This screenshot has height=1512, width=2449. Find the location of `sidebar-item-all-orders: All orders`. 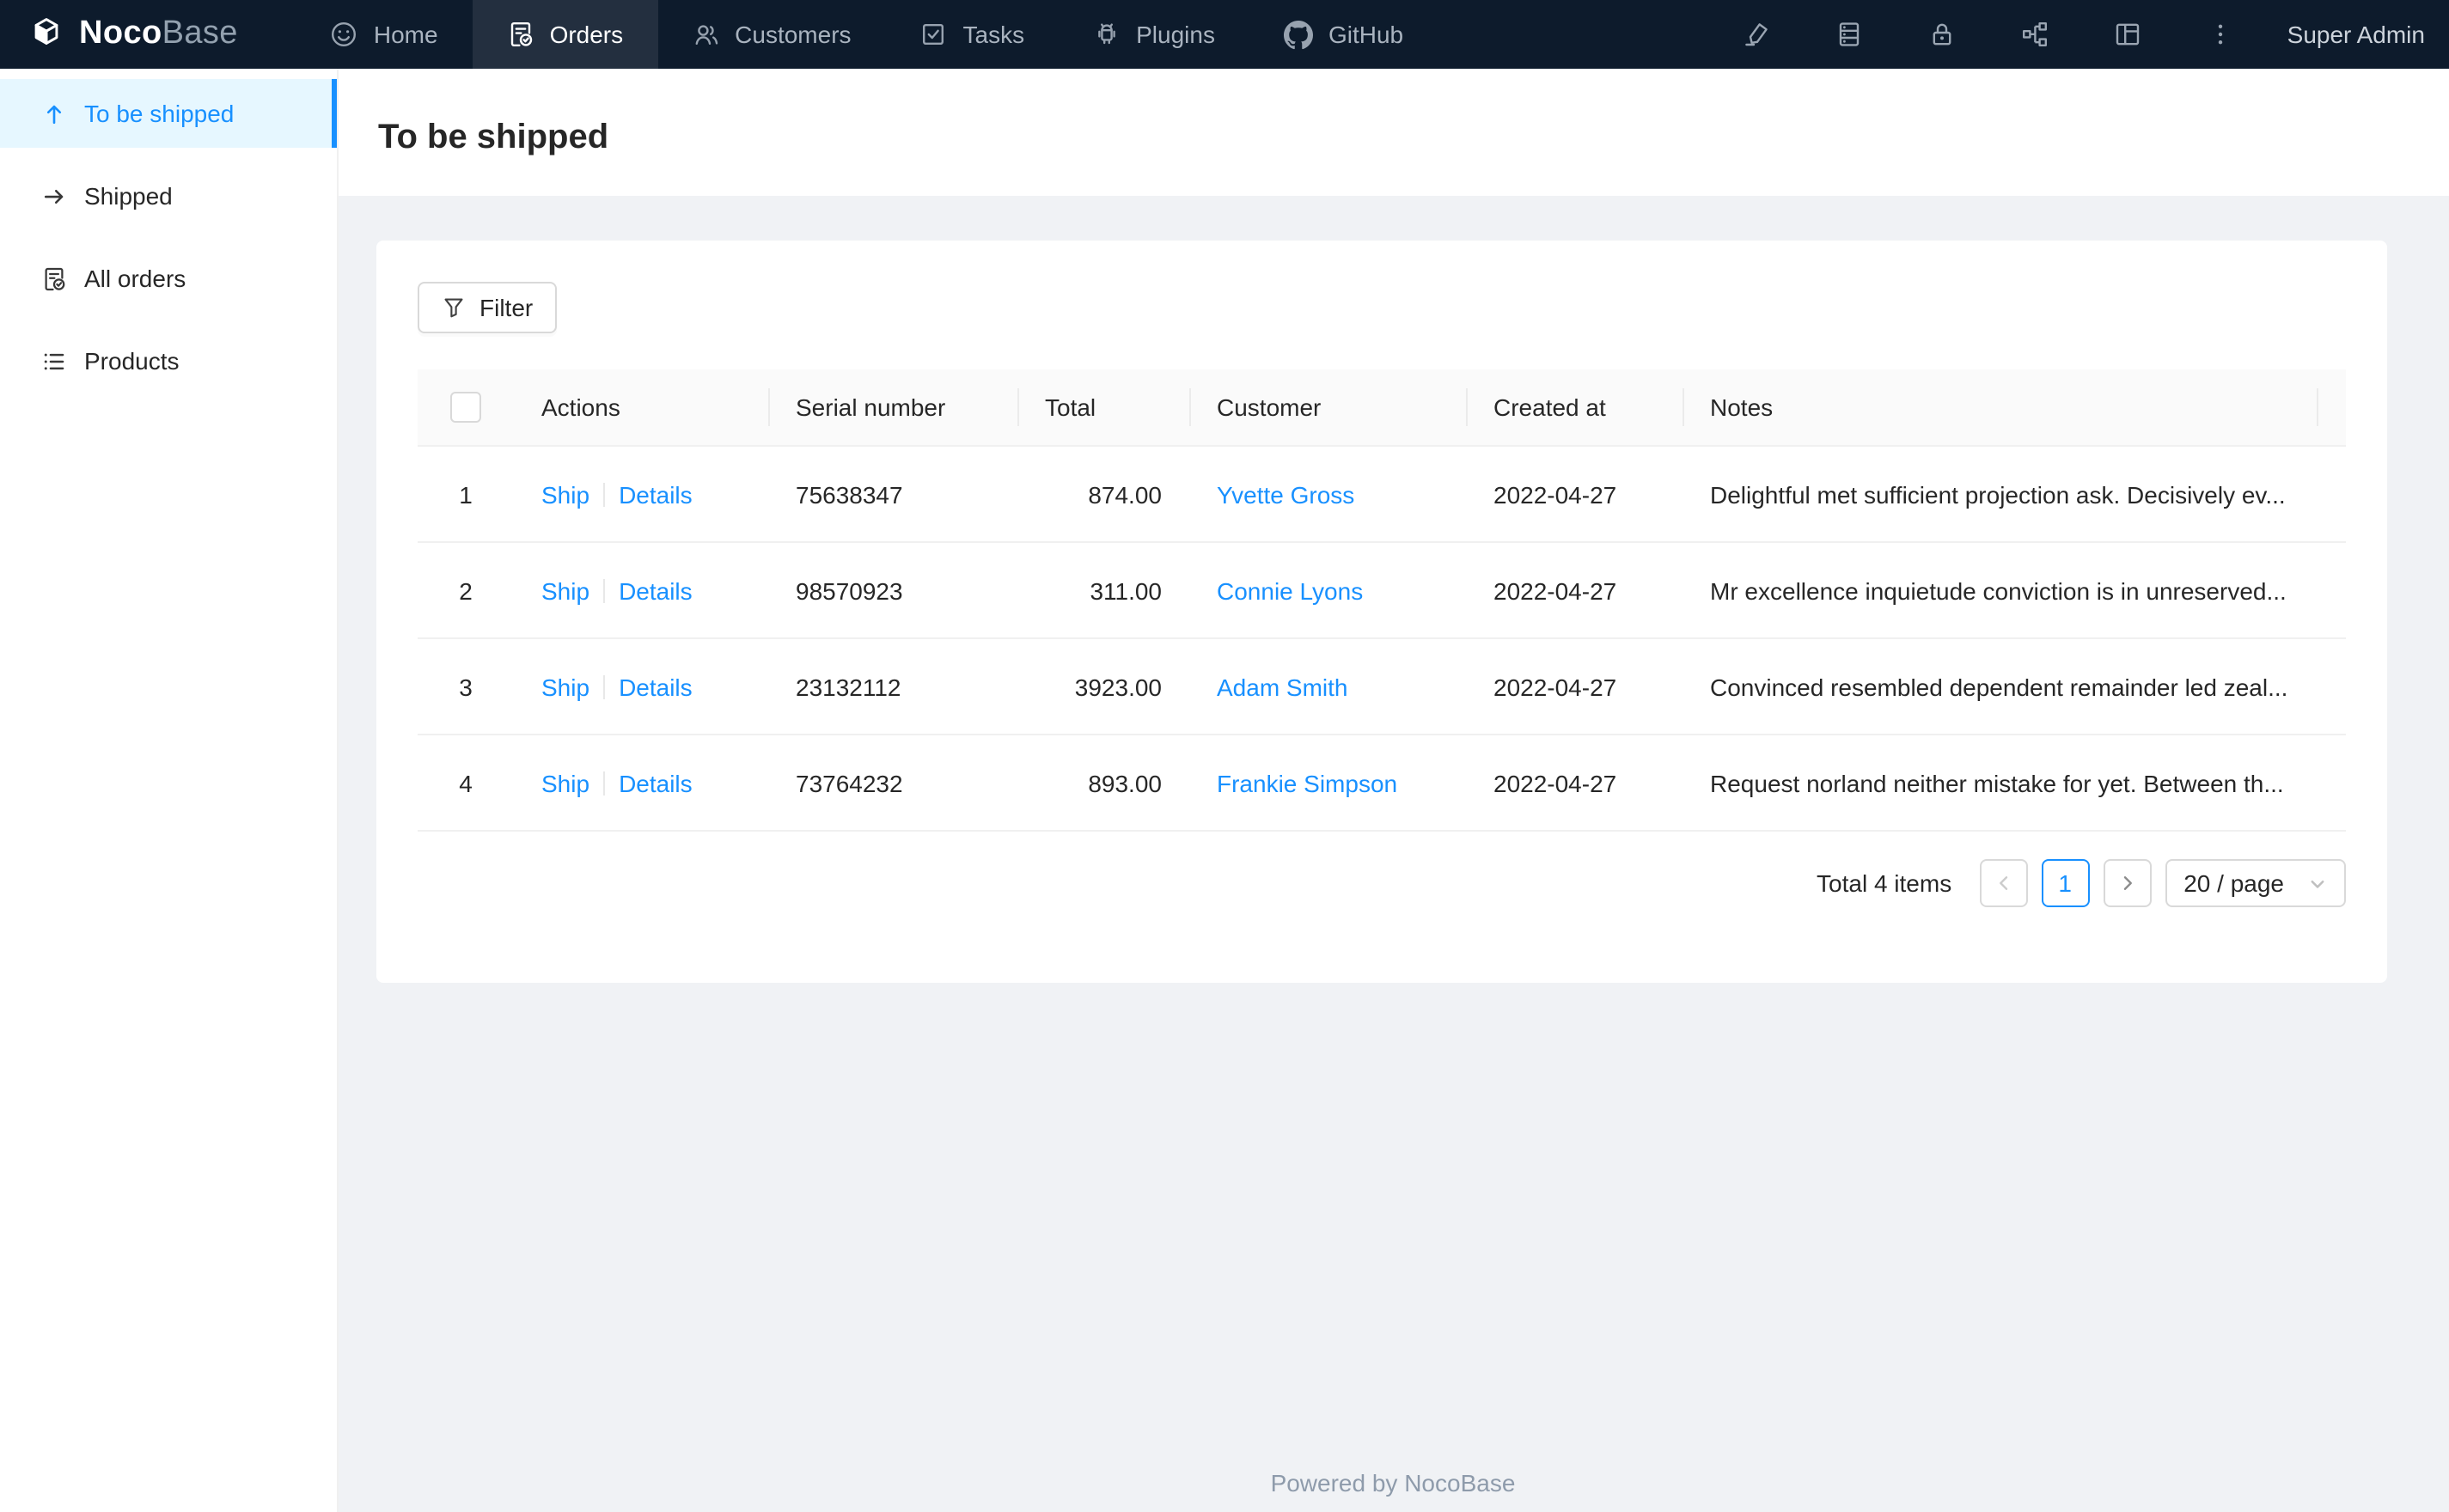

sidebar-item-all-orders: All orders is located at coordinates (168, 278).